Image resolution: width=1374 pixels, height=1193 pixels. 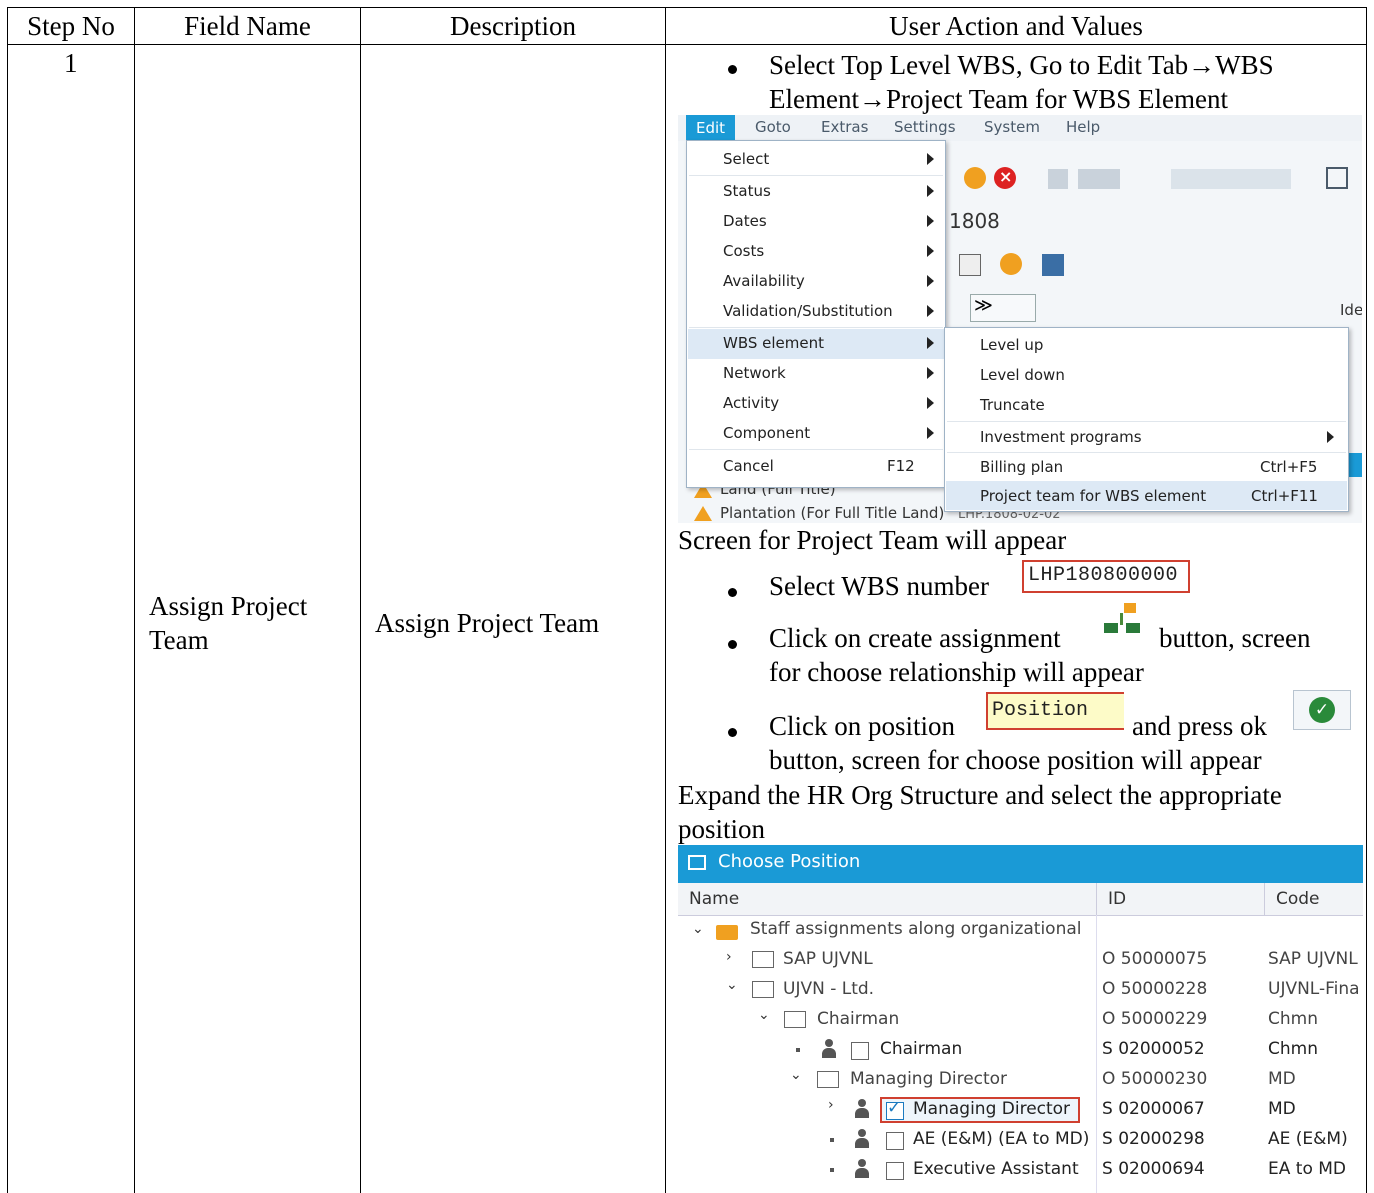 I want to click on print-icon, so click(x=1058, y=179).